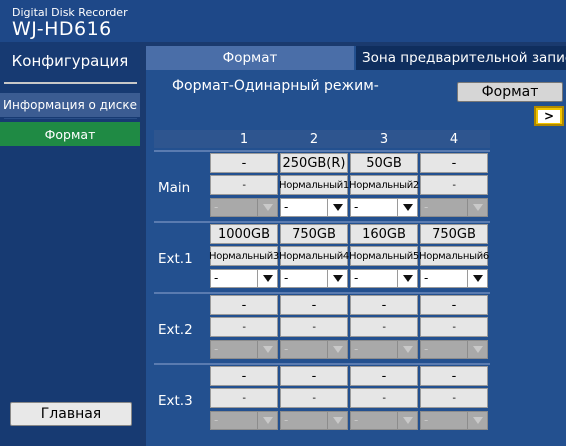 Image resolution: width=566 pixels, height=446 pixels. Describe the element at coordinates (314, 163) in the screenshot. I see `capacity-cell: 250GB(R)` at that location.